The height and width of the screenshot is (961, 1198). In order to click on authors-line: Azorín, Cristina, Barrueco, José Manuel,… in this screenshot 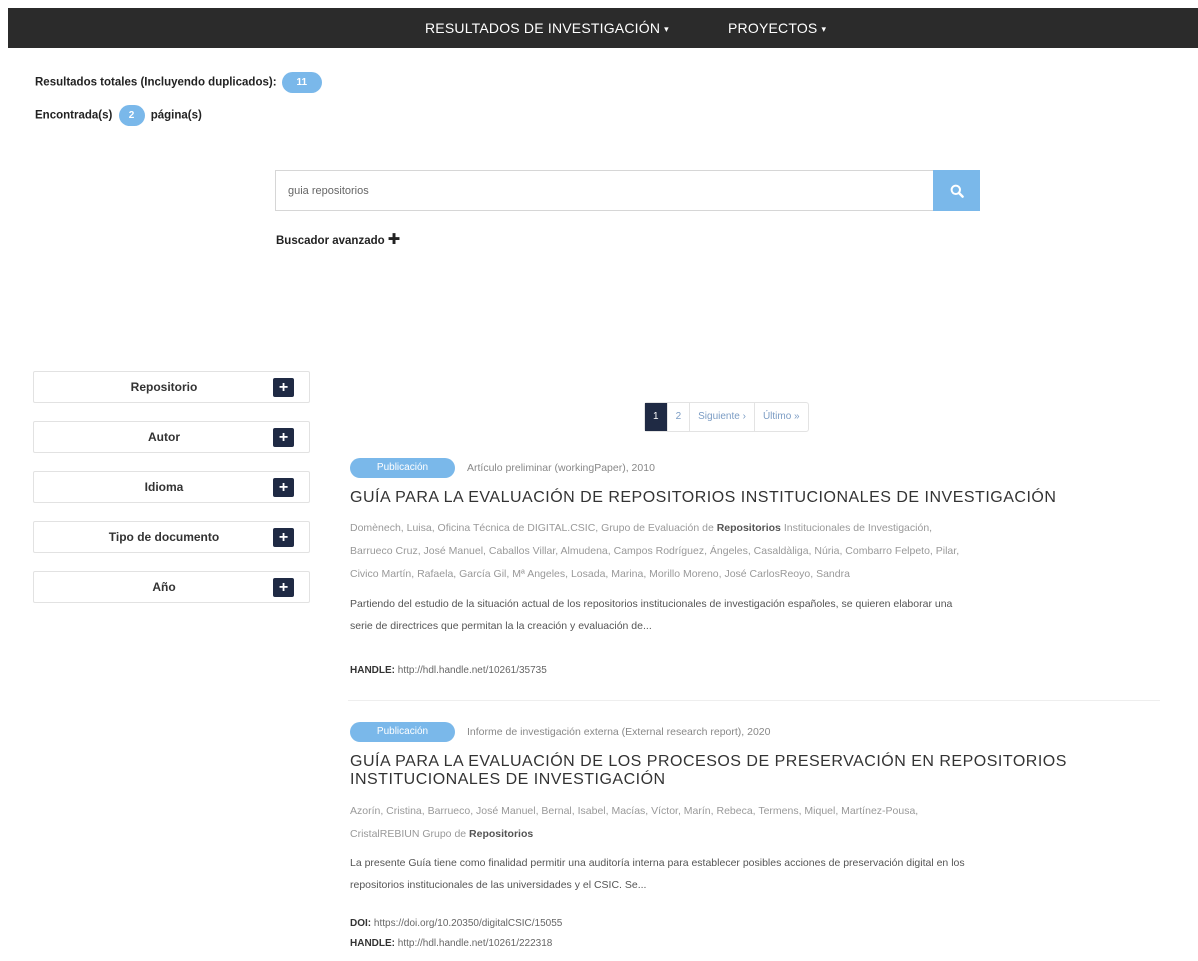, I will do `click(745, 811)`.